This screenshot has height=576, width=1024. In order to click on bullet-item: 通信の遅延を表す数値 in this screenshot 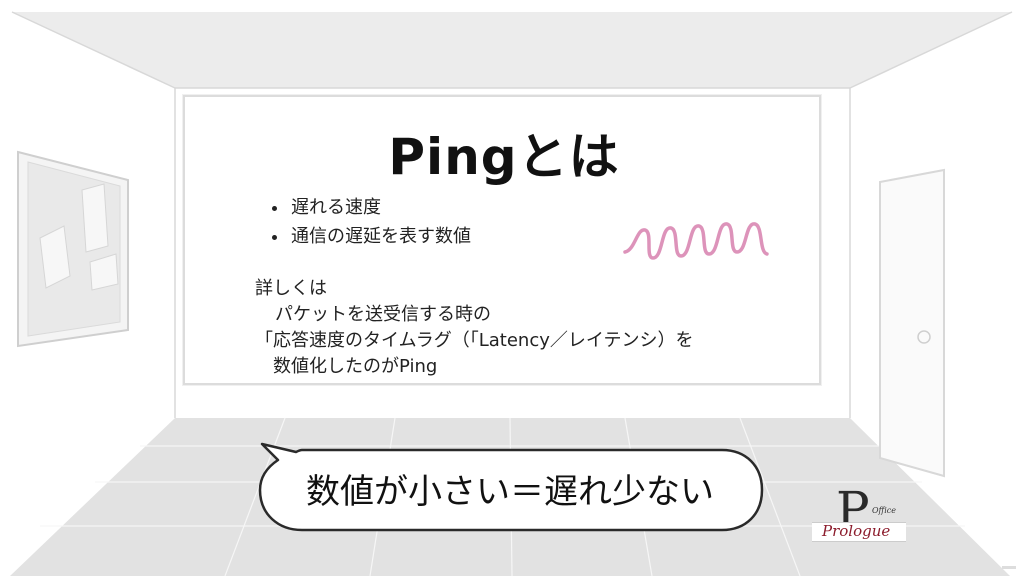, I will do `click(380, 236)`.